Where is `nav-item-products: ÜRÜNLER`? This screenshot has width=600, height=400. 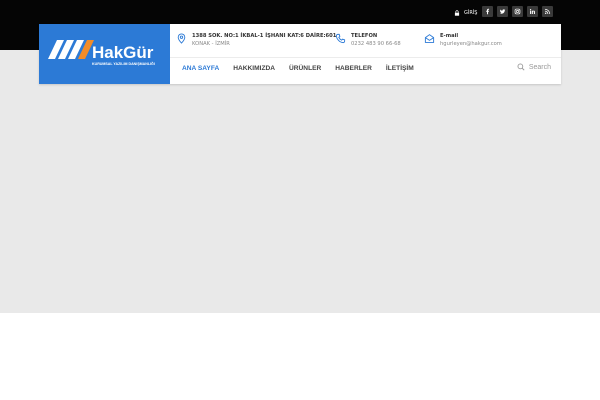 nav-item-products: ÜRÜNLER is located at coordinates (305, 68).